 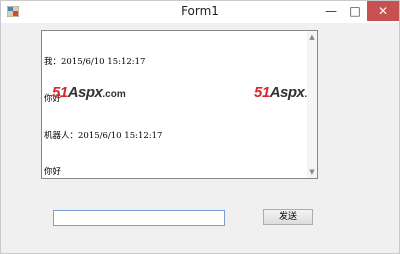 What do you see at coordinates (95, 62) in the screenshot?
I see `chat-line: 我：2015/6/10 15:12:17` at bounding box center [95, 62].